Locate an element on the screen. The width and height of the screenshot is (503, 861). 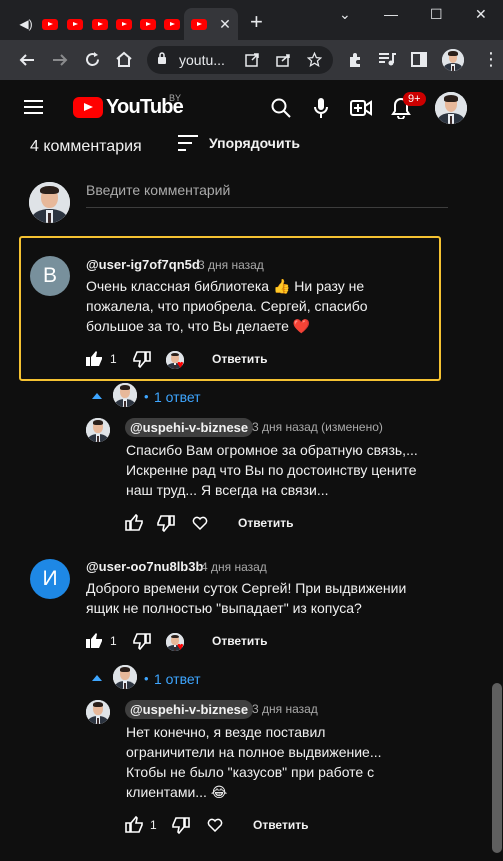
sort-label: Упорядочить is located at coordinates (255, 143).